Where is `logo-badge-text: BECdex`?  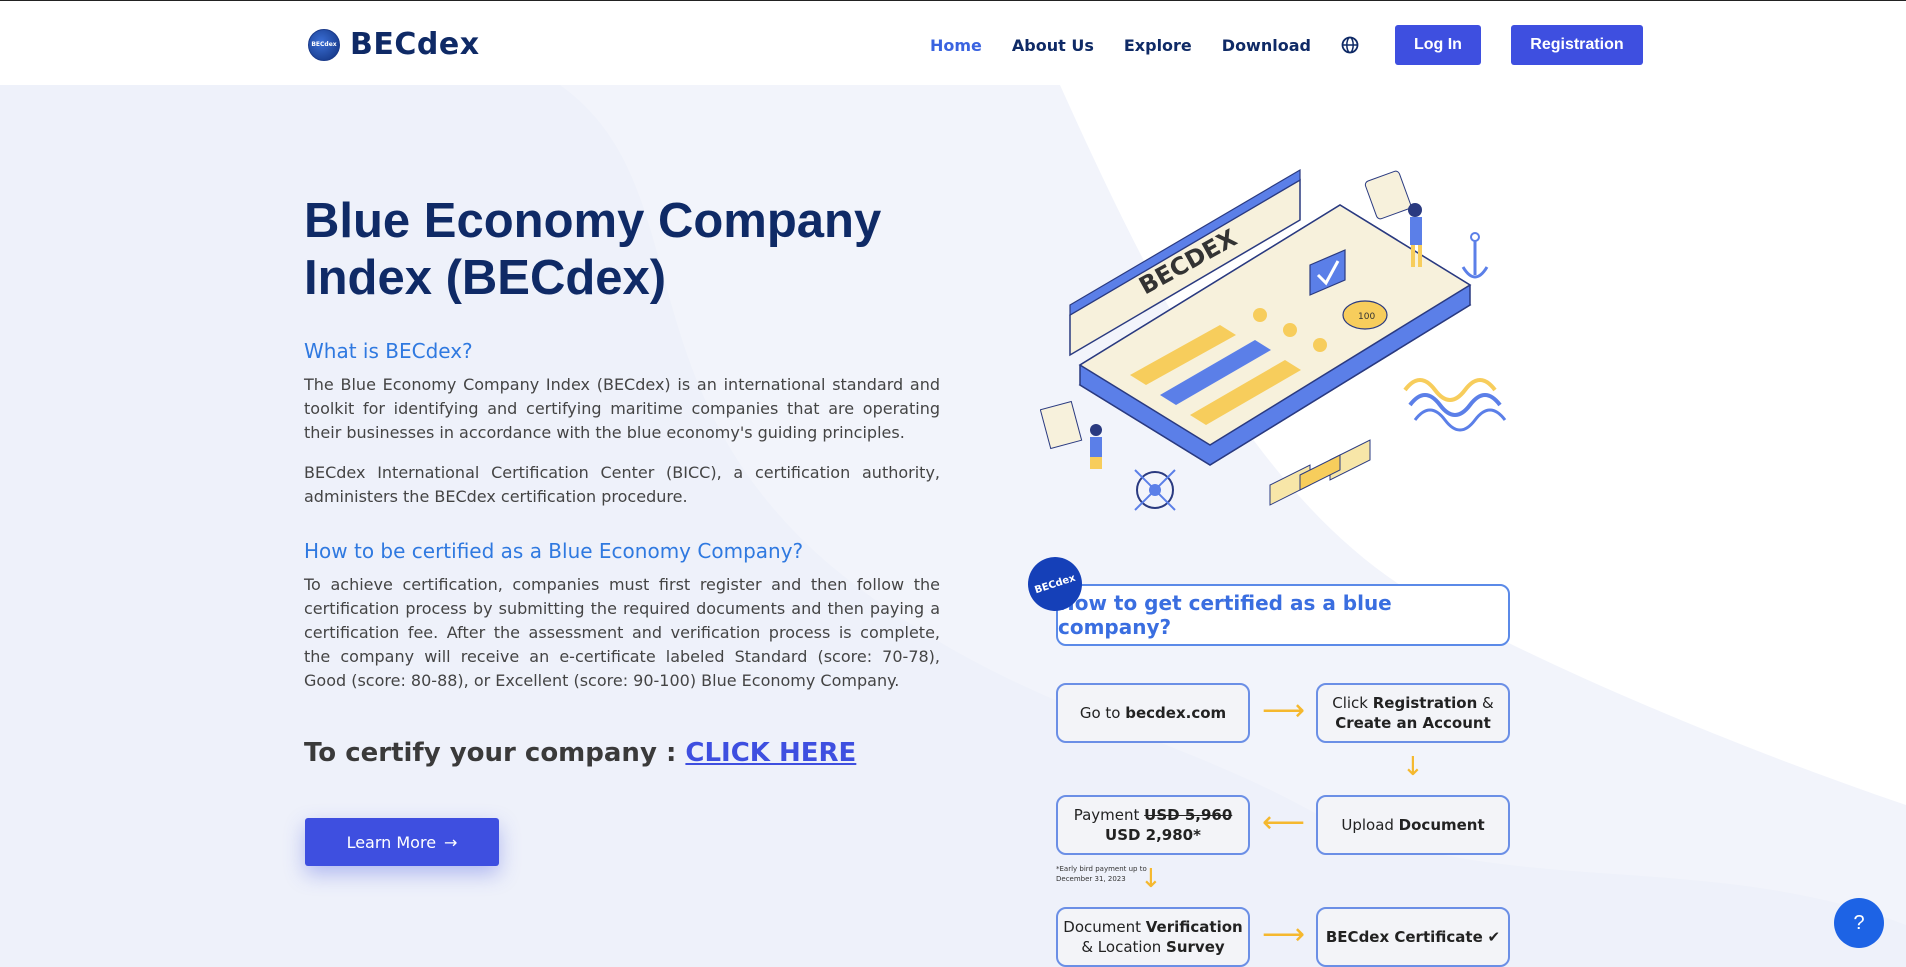 logo-badge-text: BECdex is located at coordinates (324, 44).